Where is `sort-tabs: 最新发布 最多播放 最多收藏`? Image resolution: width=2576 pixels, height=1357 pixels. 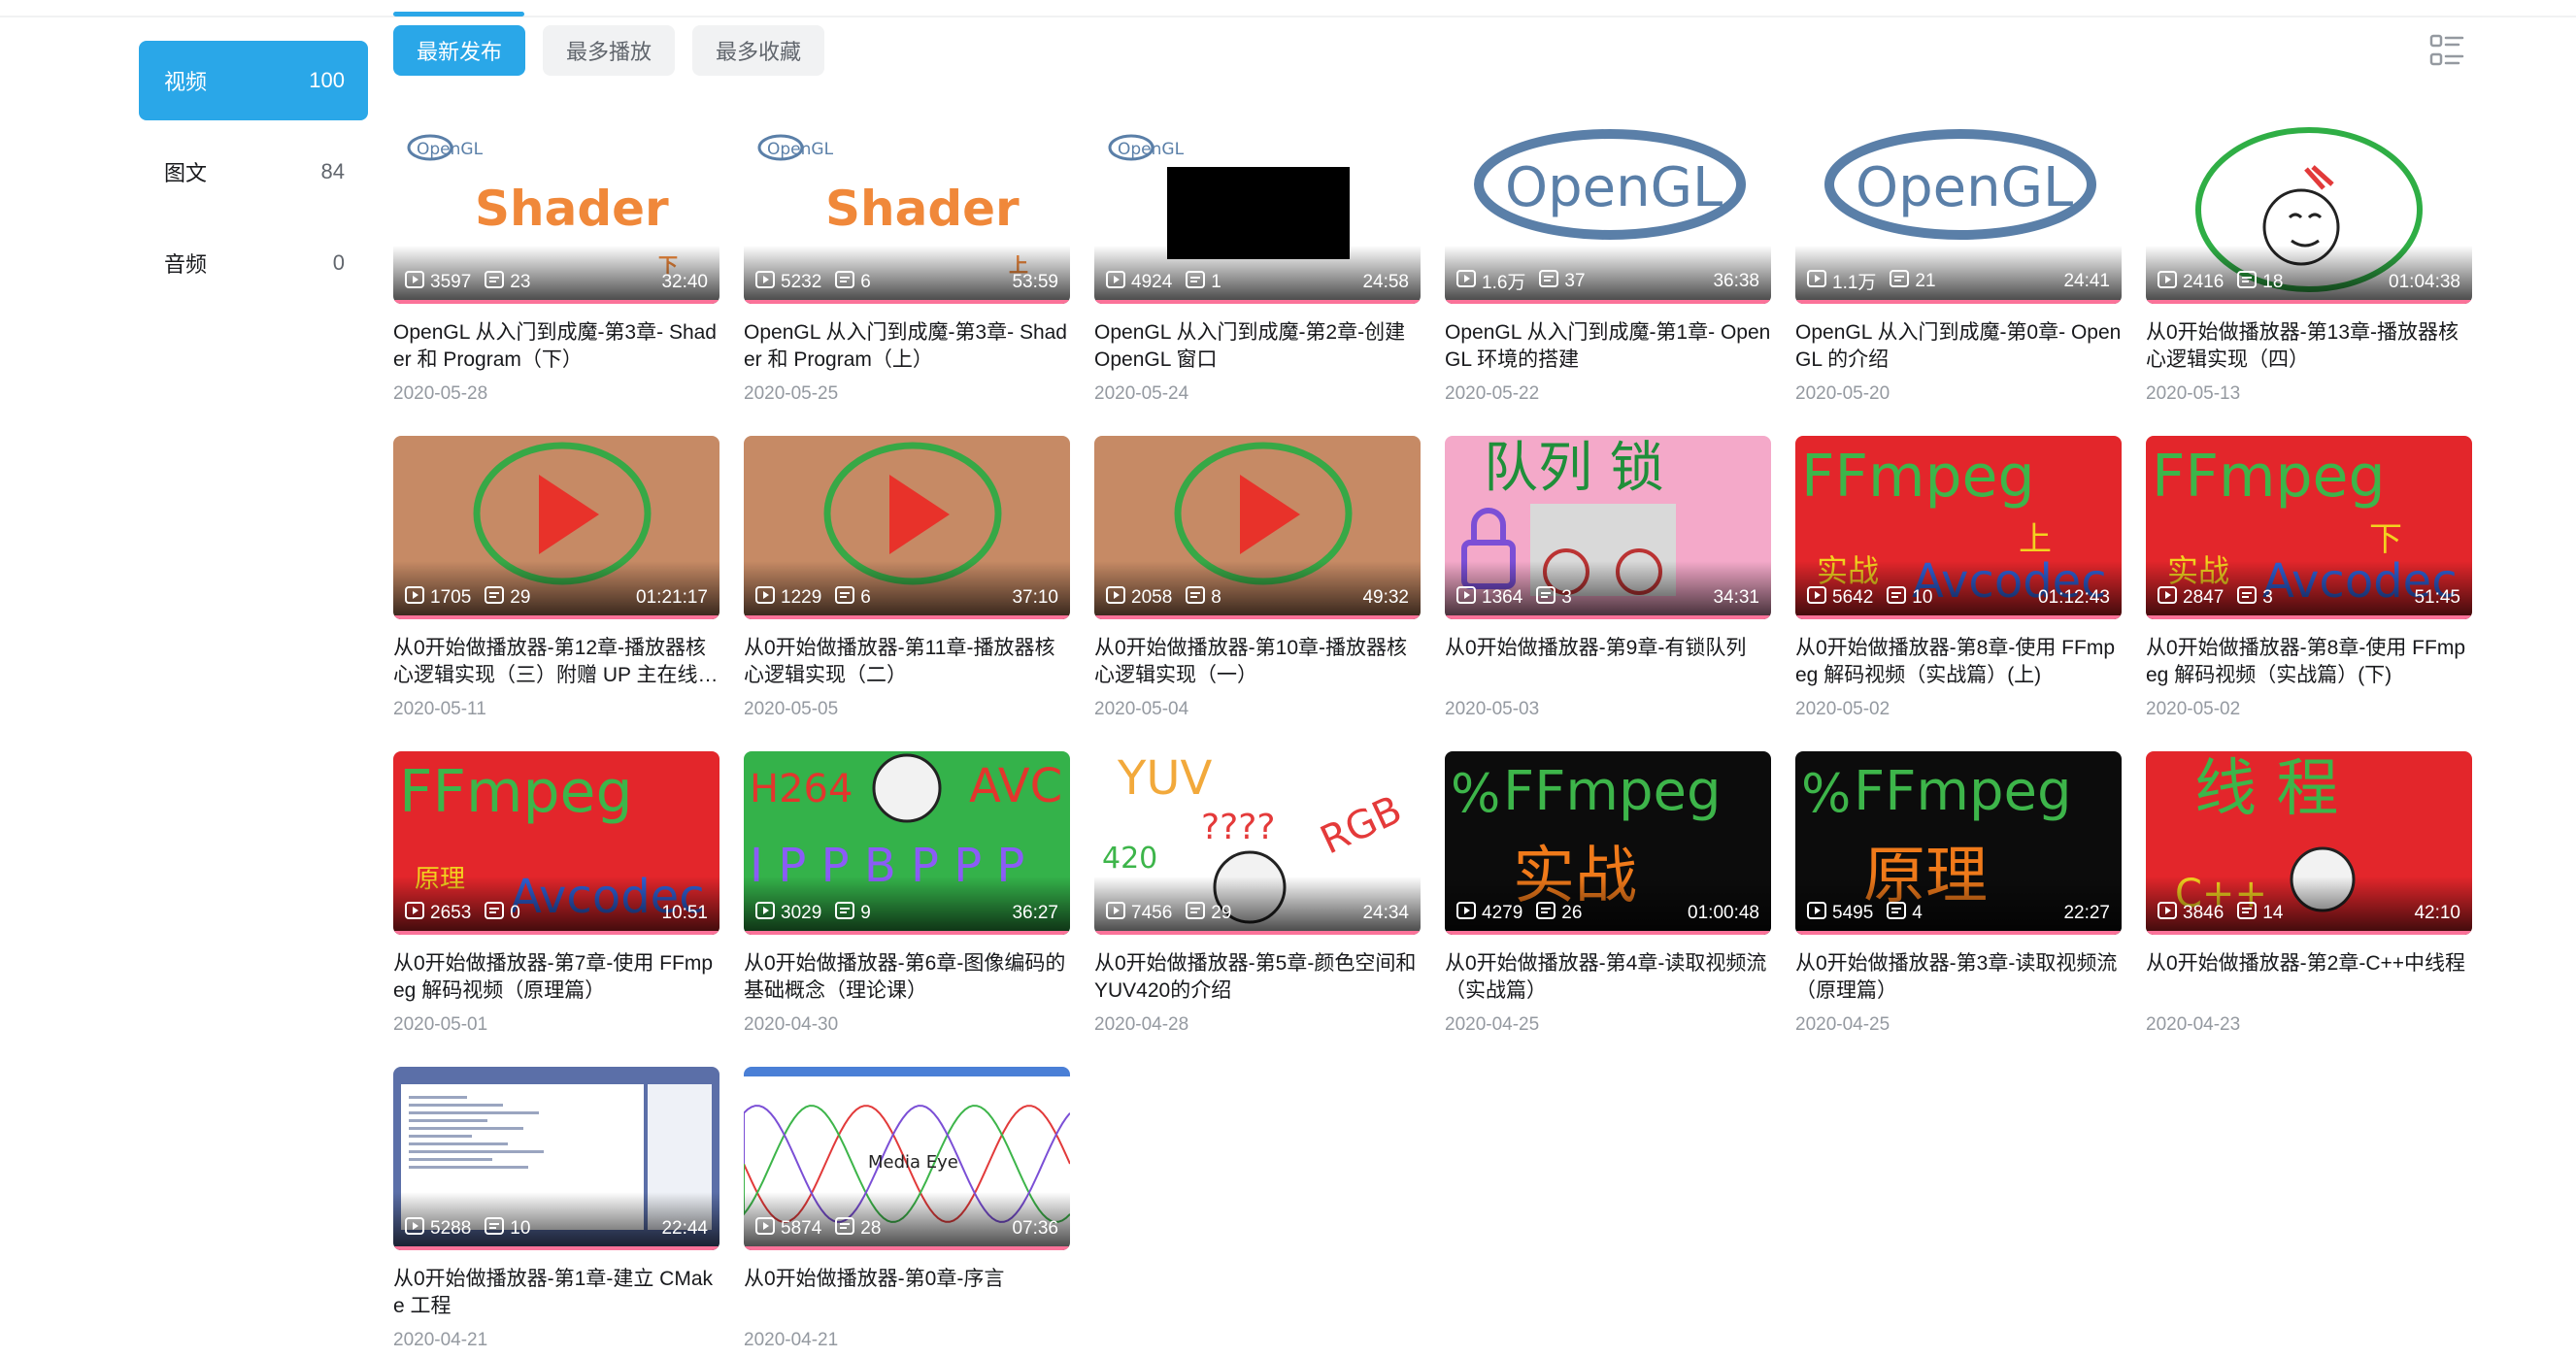 sort-tabs: 最新发布 最多播放 最多收藏 is located at coordinates (609, 51).